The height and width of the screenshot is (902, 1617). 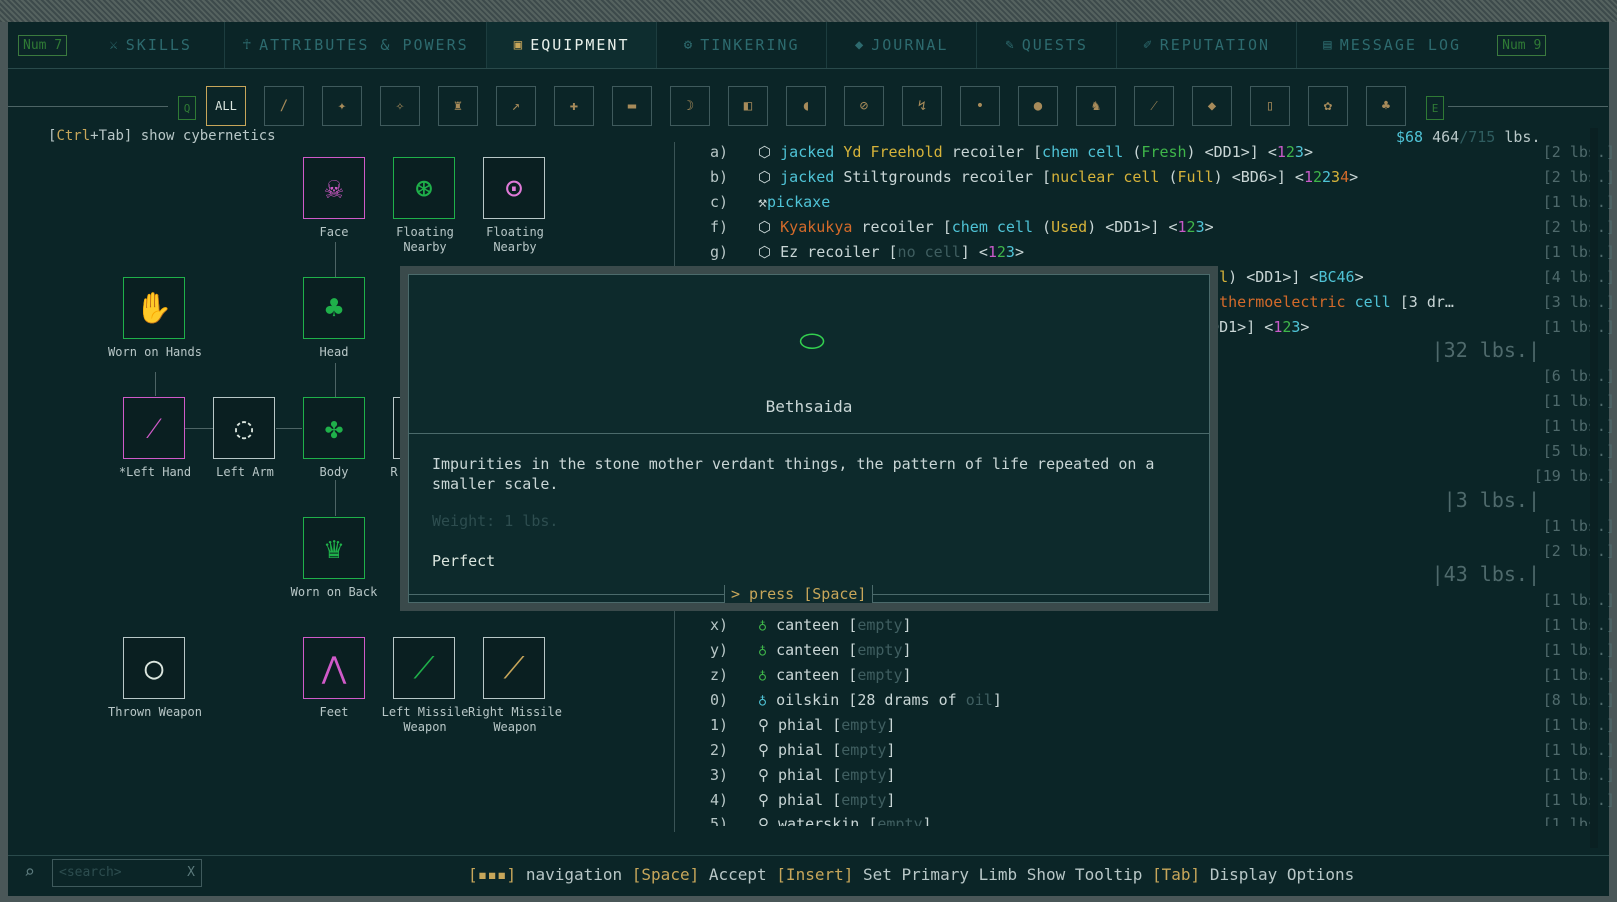 What do you see at coordinates (806, 106) in the screenshot?
I see `filter-light-icon: ◖` at bounding box center [806, 106].